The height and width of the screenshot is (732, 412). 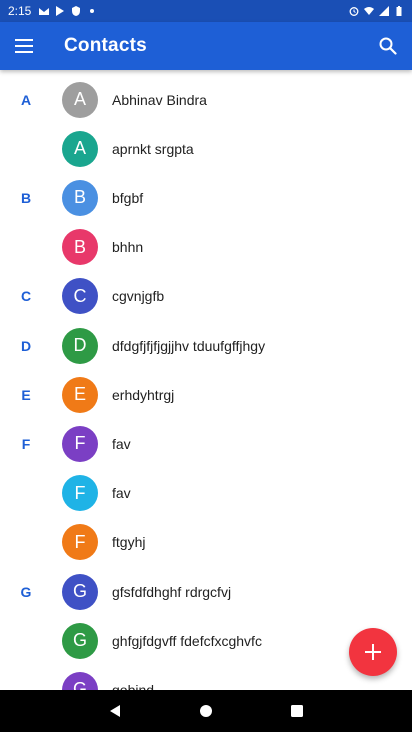 I want to click on contact-row: G Ggfsfdfdhghf rdrgcfvj, so click(x=206, y=591).